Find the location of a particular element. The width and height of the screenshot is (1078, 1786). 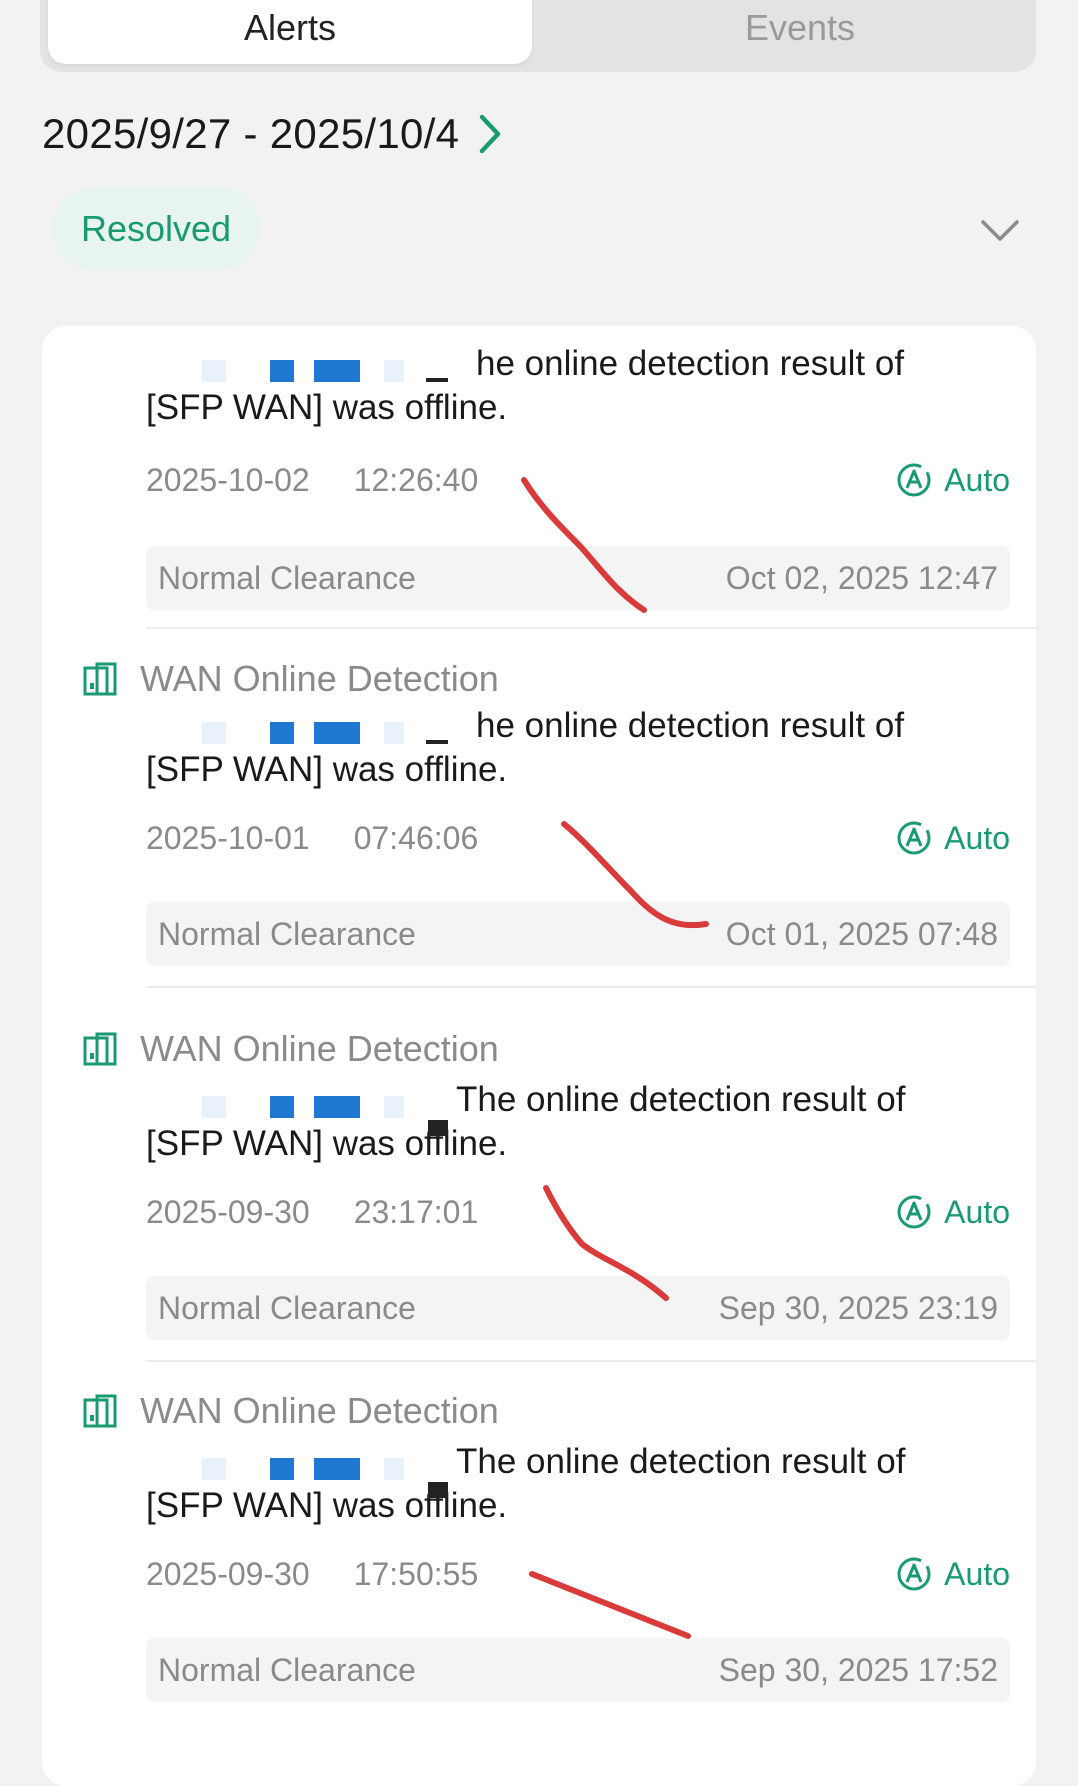

clearance-bar: Normal Clearance Sep 30, 2025 23:19 is located at coordinates (578, 1308).